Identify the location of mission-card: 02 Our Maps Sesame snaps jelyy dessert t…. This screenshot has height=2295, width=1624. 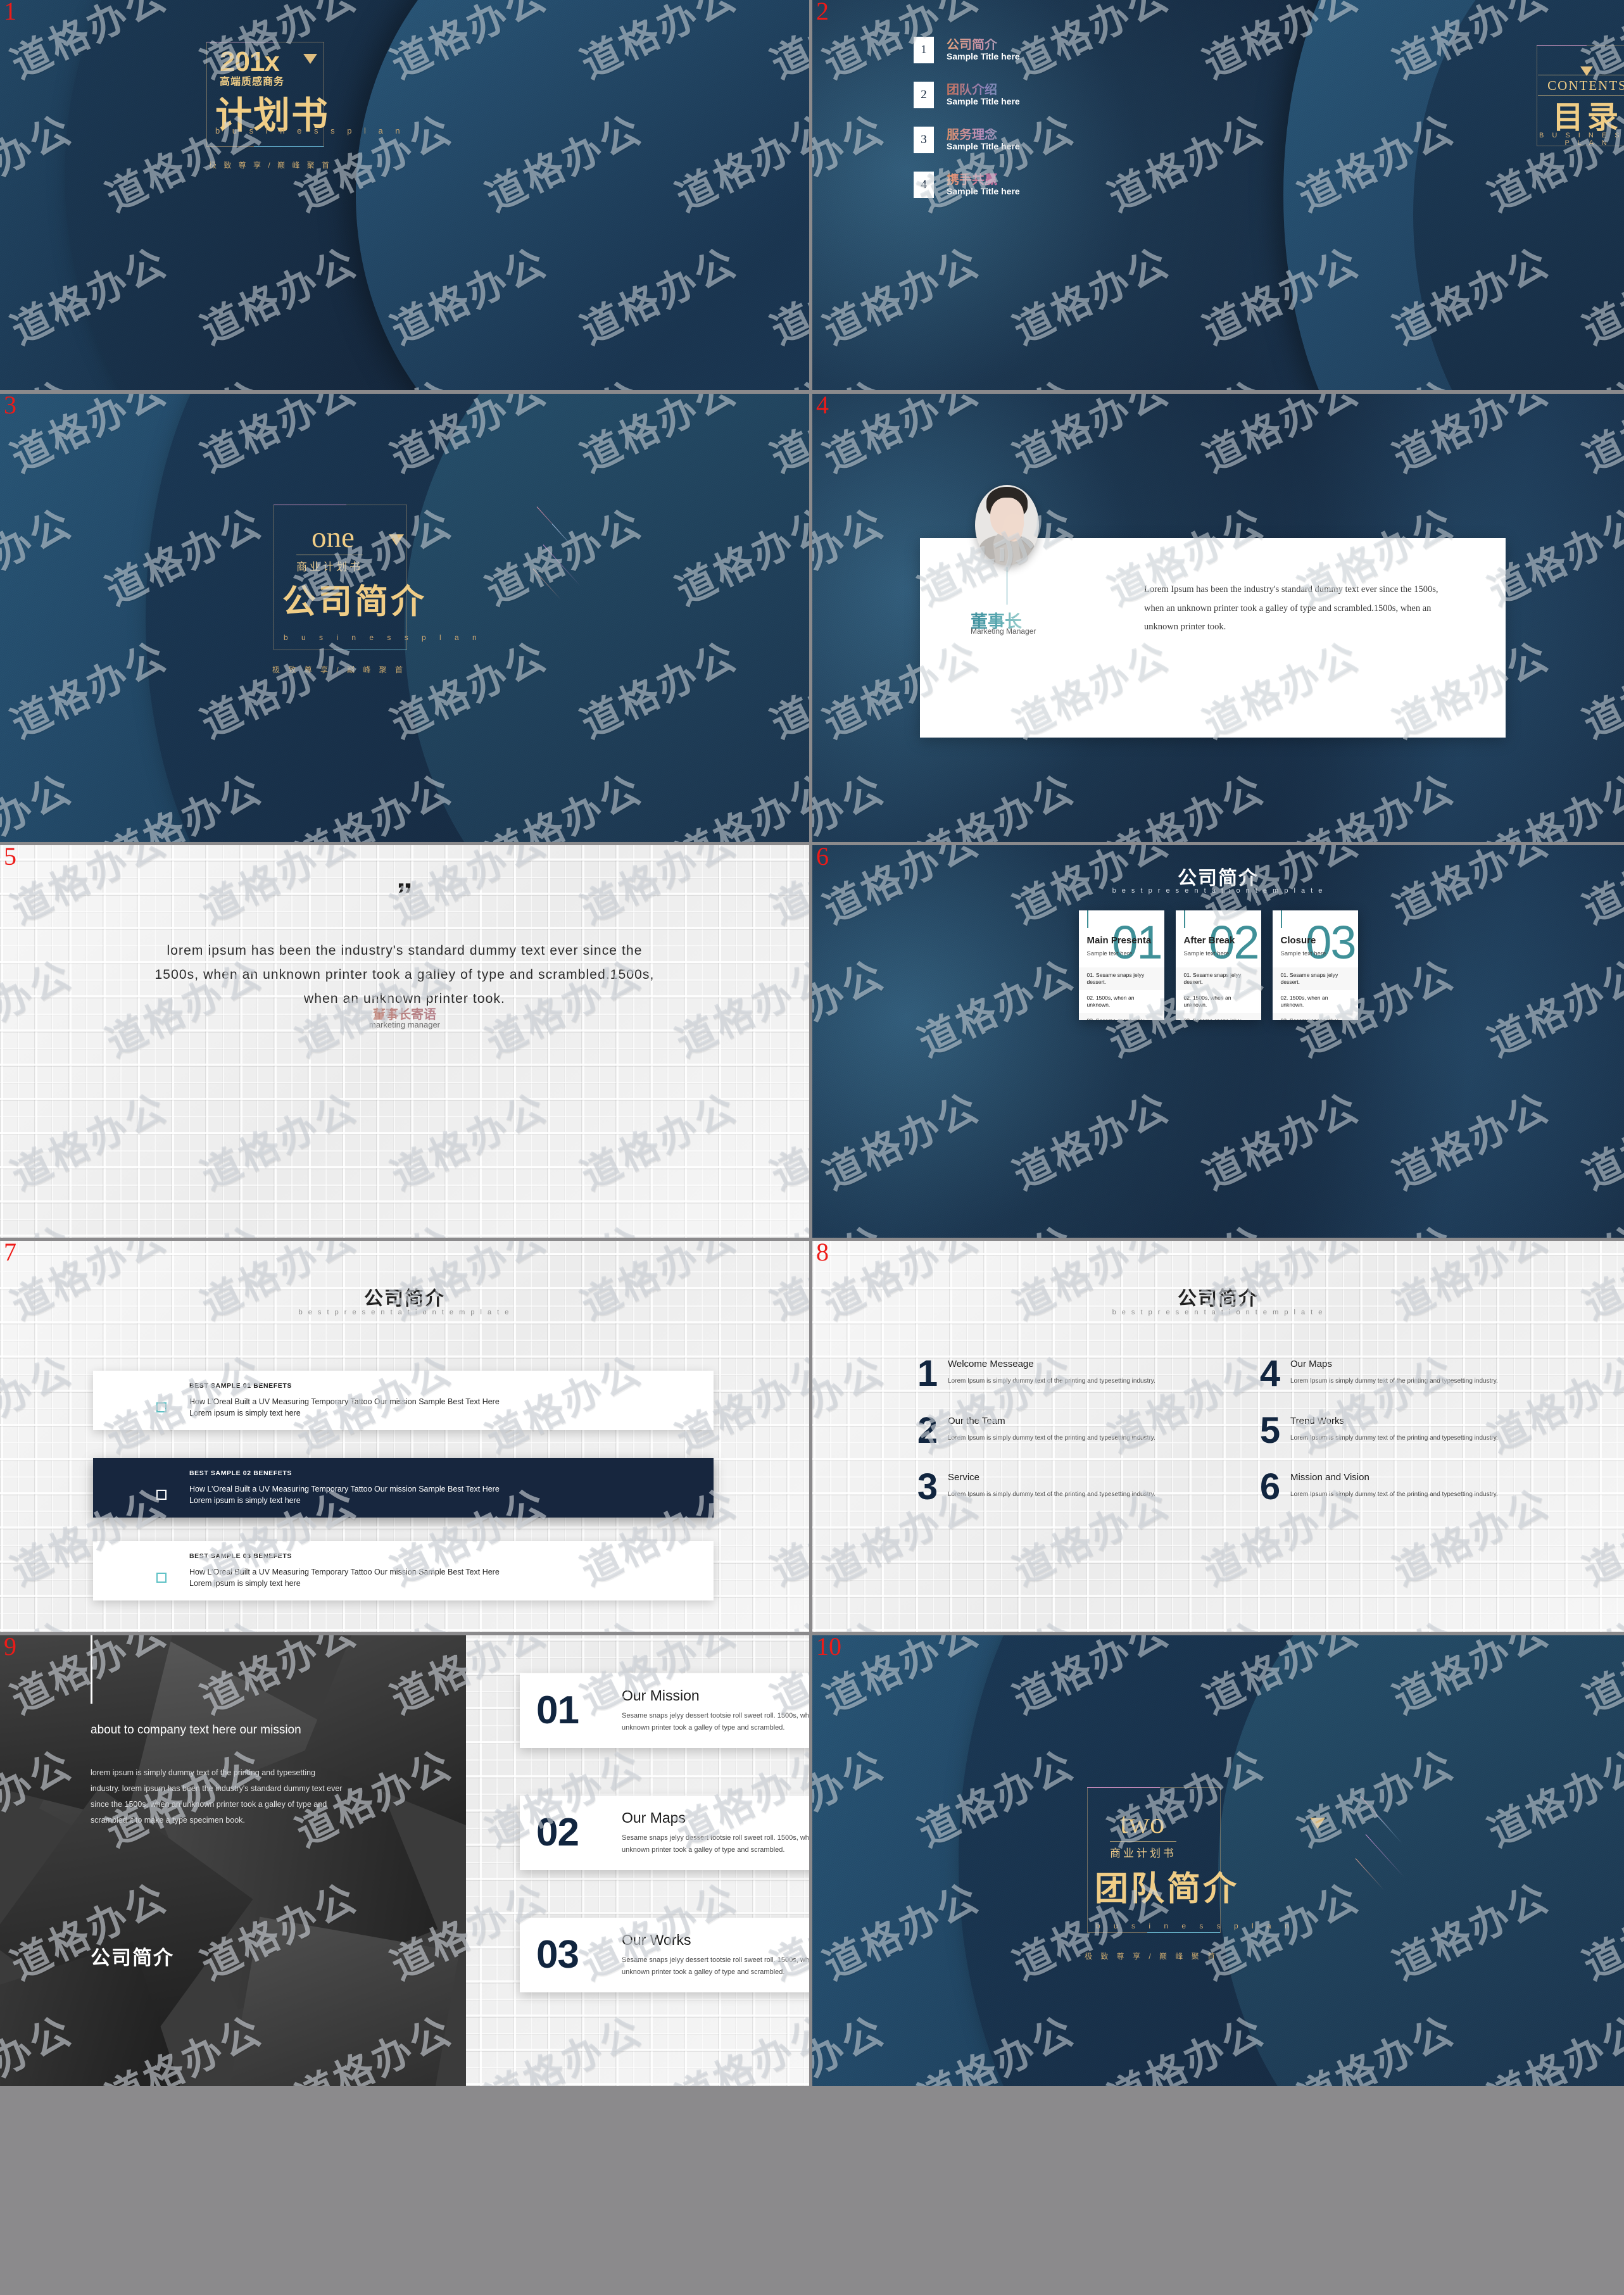
(664, 1832).